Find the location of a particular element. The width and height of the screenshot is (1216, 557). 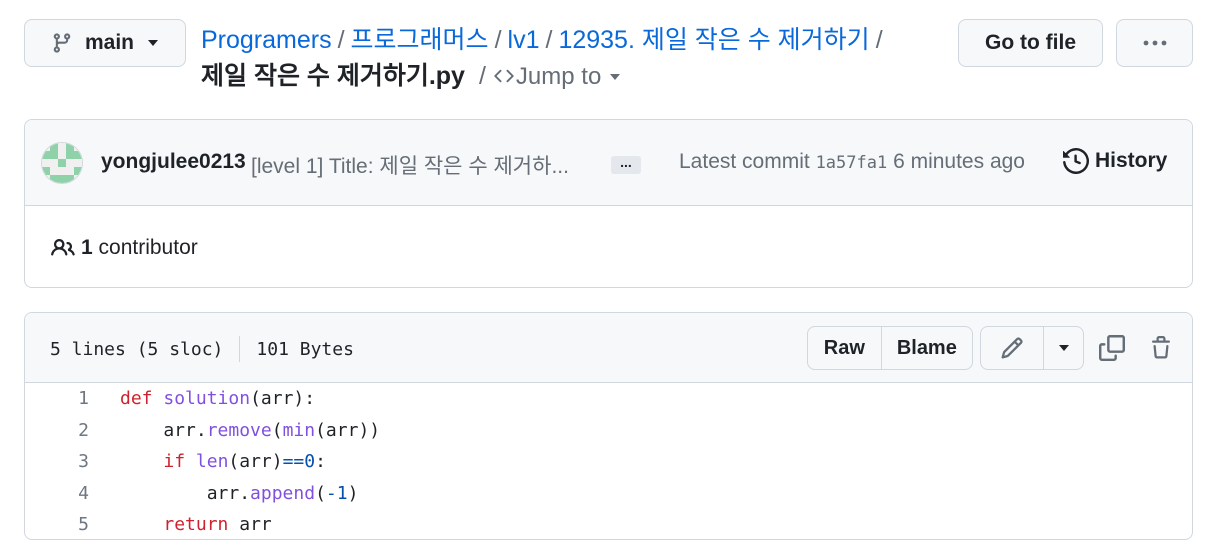

code-text: def solution(arr): is located at coordinates (218, 398).